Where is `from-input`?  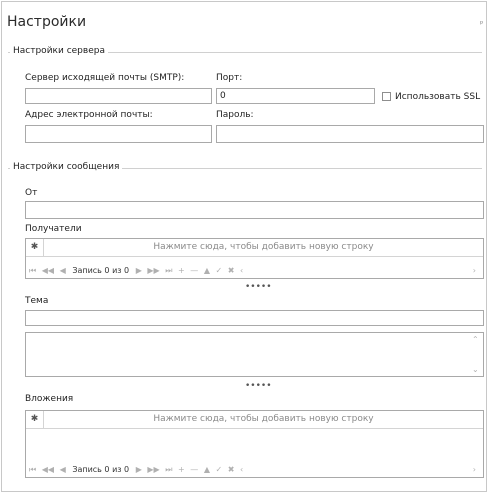 from-input is located at coordinates (254, 210).